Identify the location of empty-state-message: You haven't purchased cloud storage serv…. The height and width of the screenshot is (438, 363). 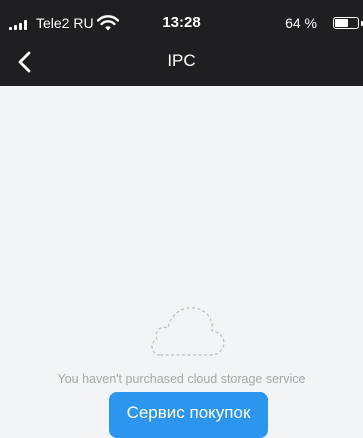
(181, 379).